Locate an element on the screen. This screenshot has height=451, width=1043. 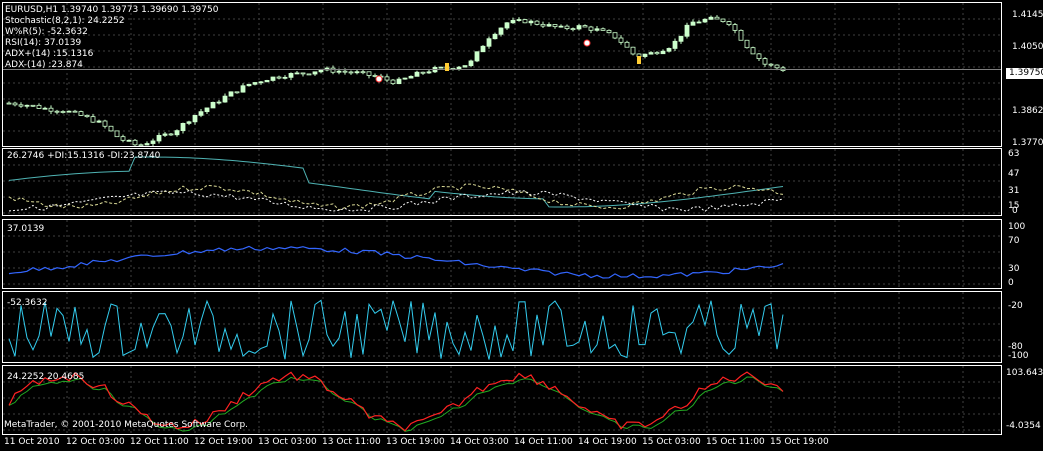
wpr-label: -52.3632 is located at coordinates (27, 303).